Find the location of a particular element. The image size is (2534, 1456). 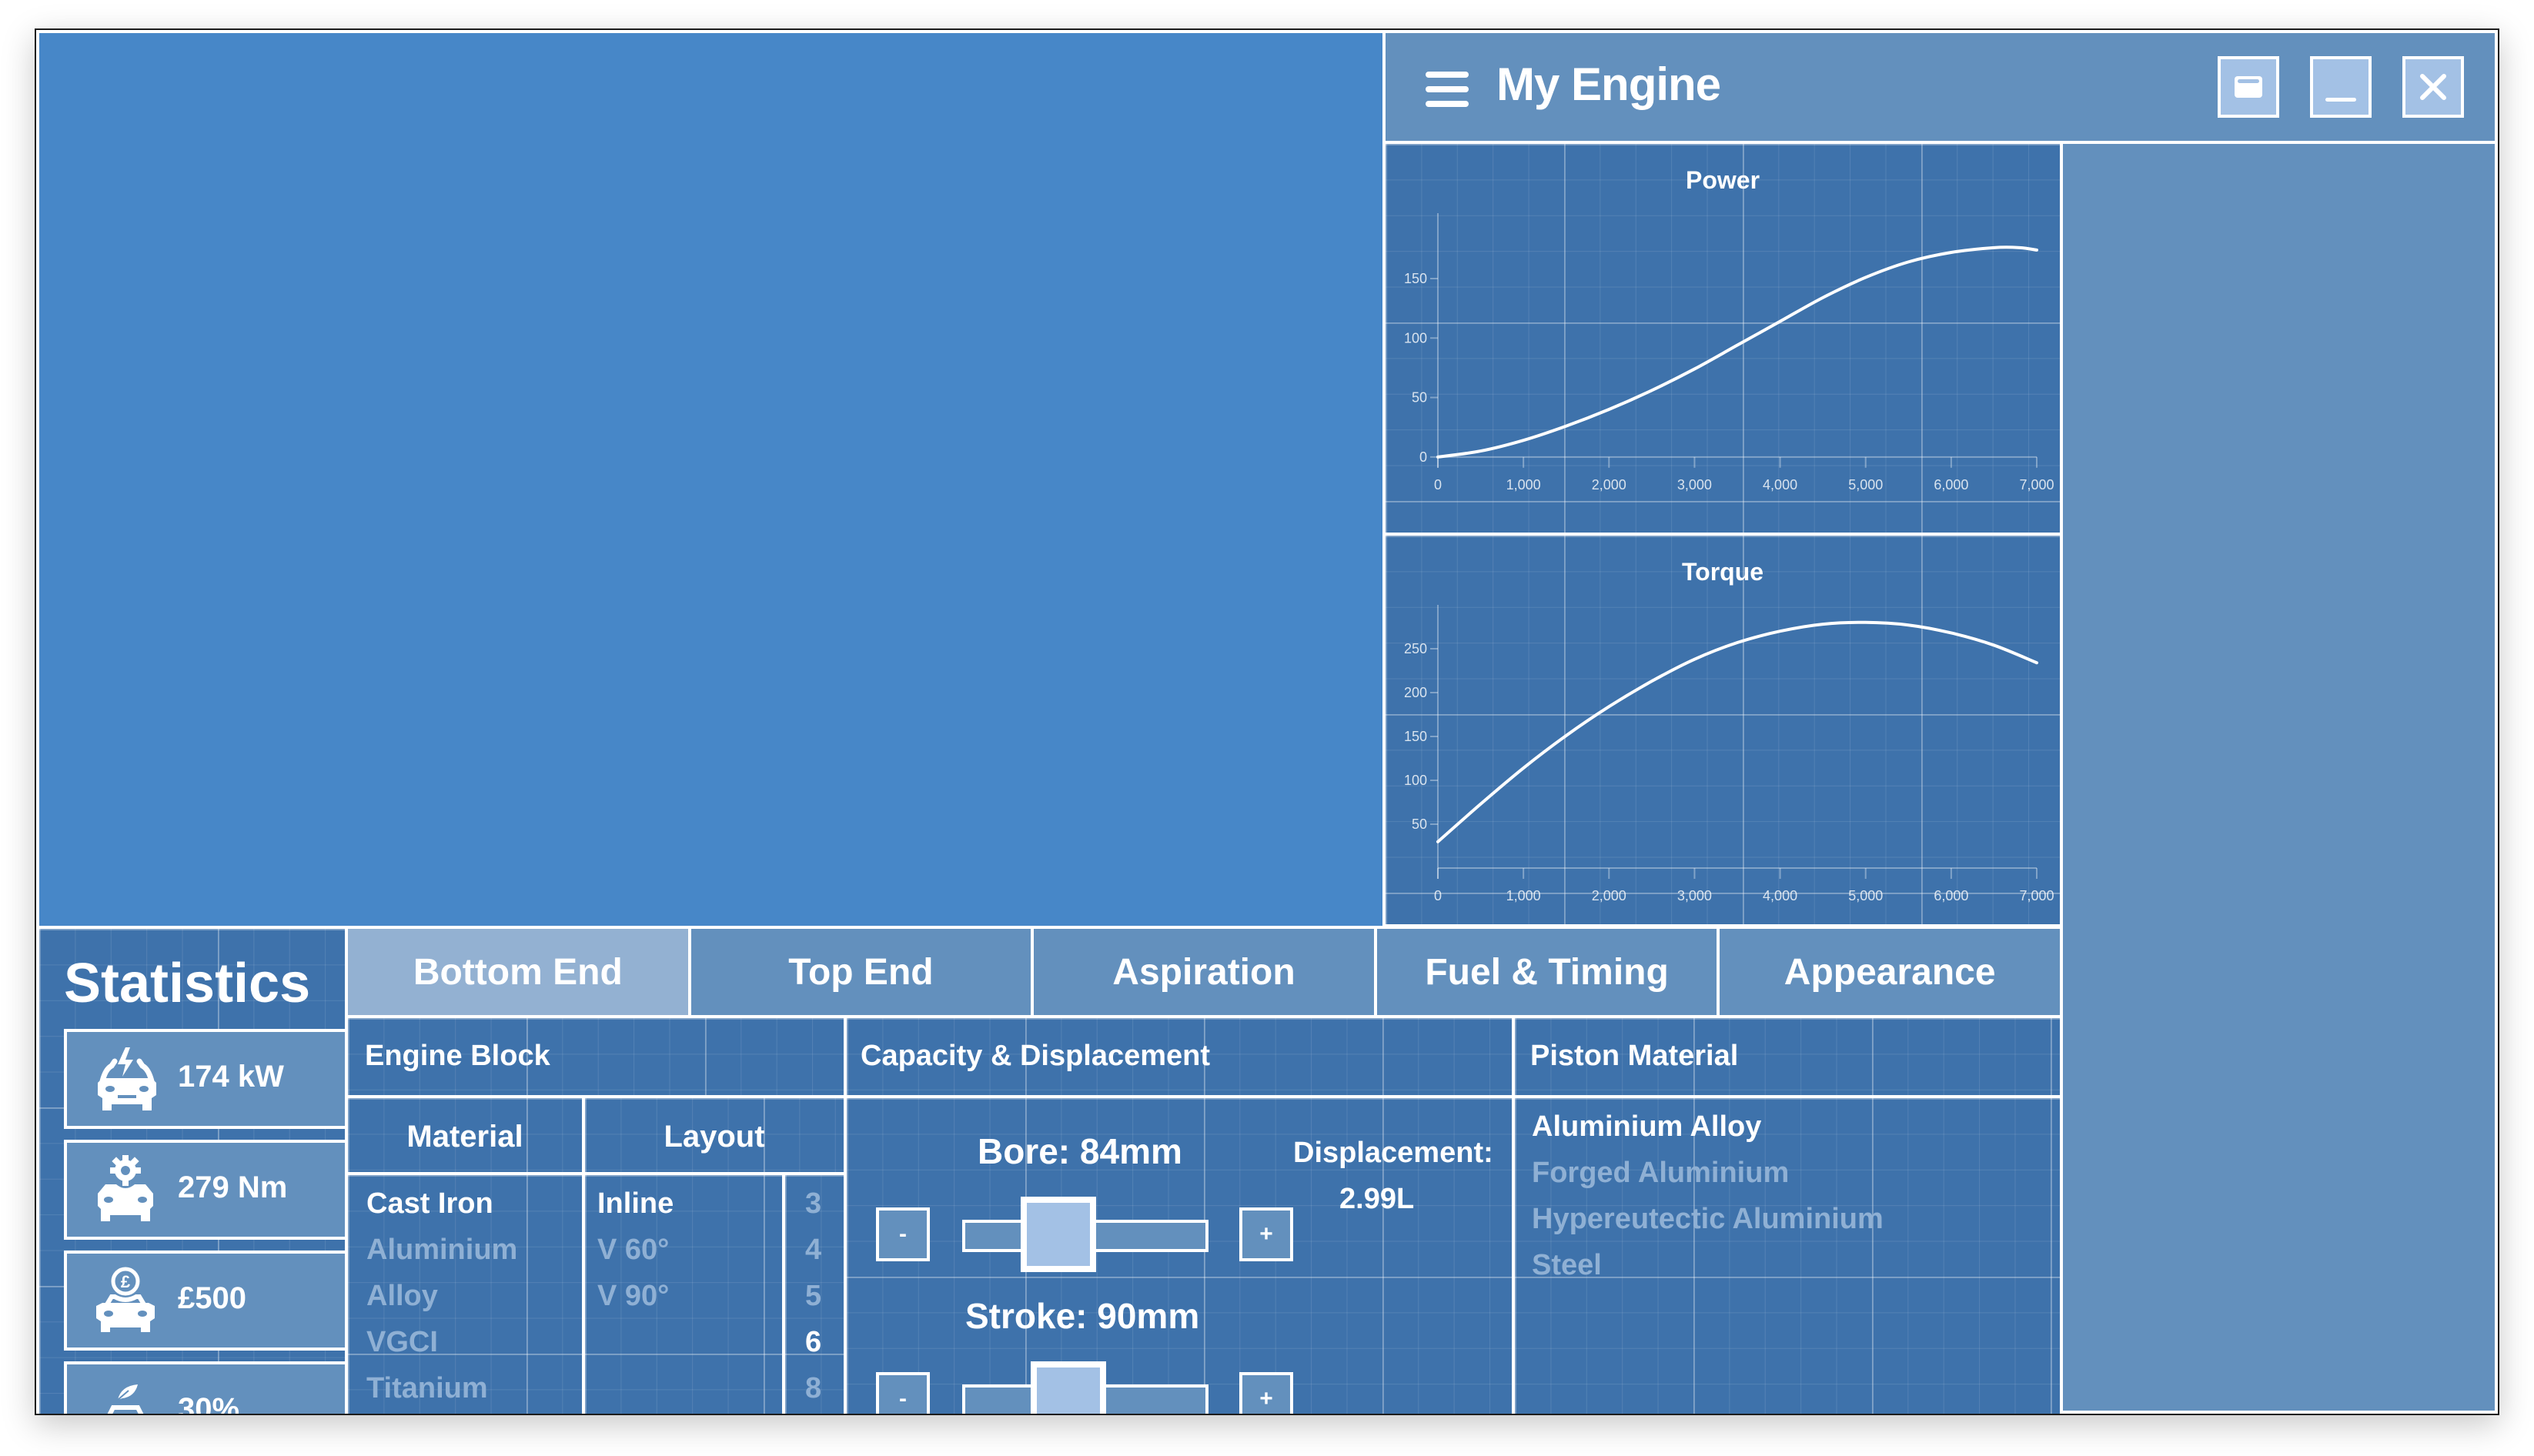

bore-slider-thumb is located at coordinates (1058, 1234).